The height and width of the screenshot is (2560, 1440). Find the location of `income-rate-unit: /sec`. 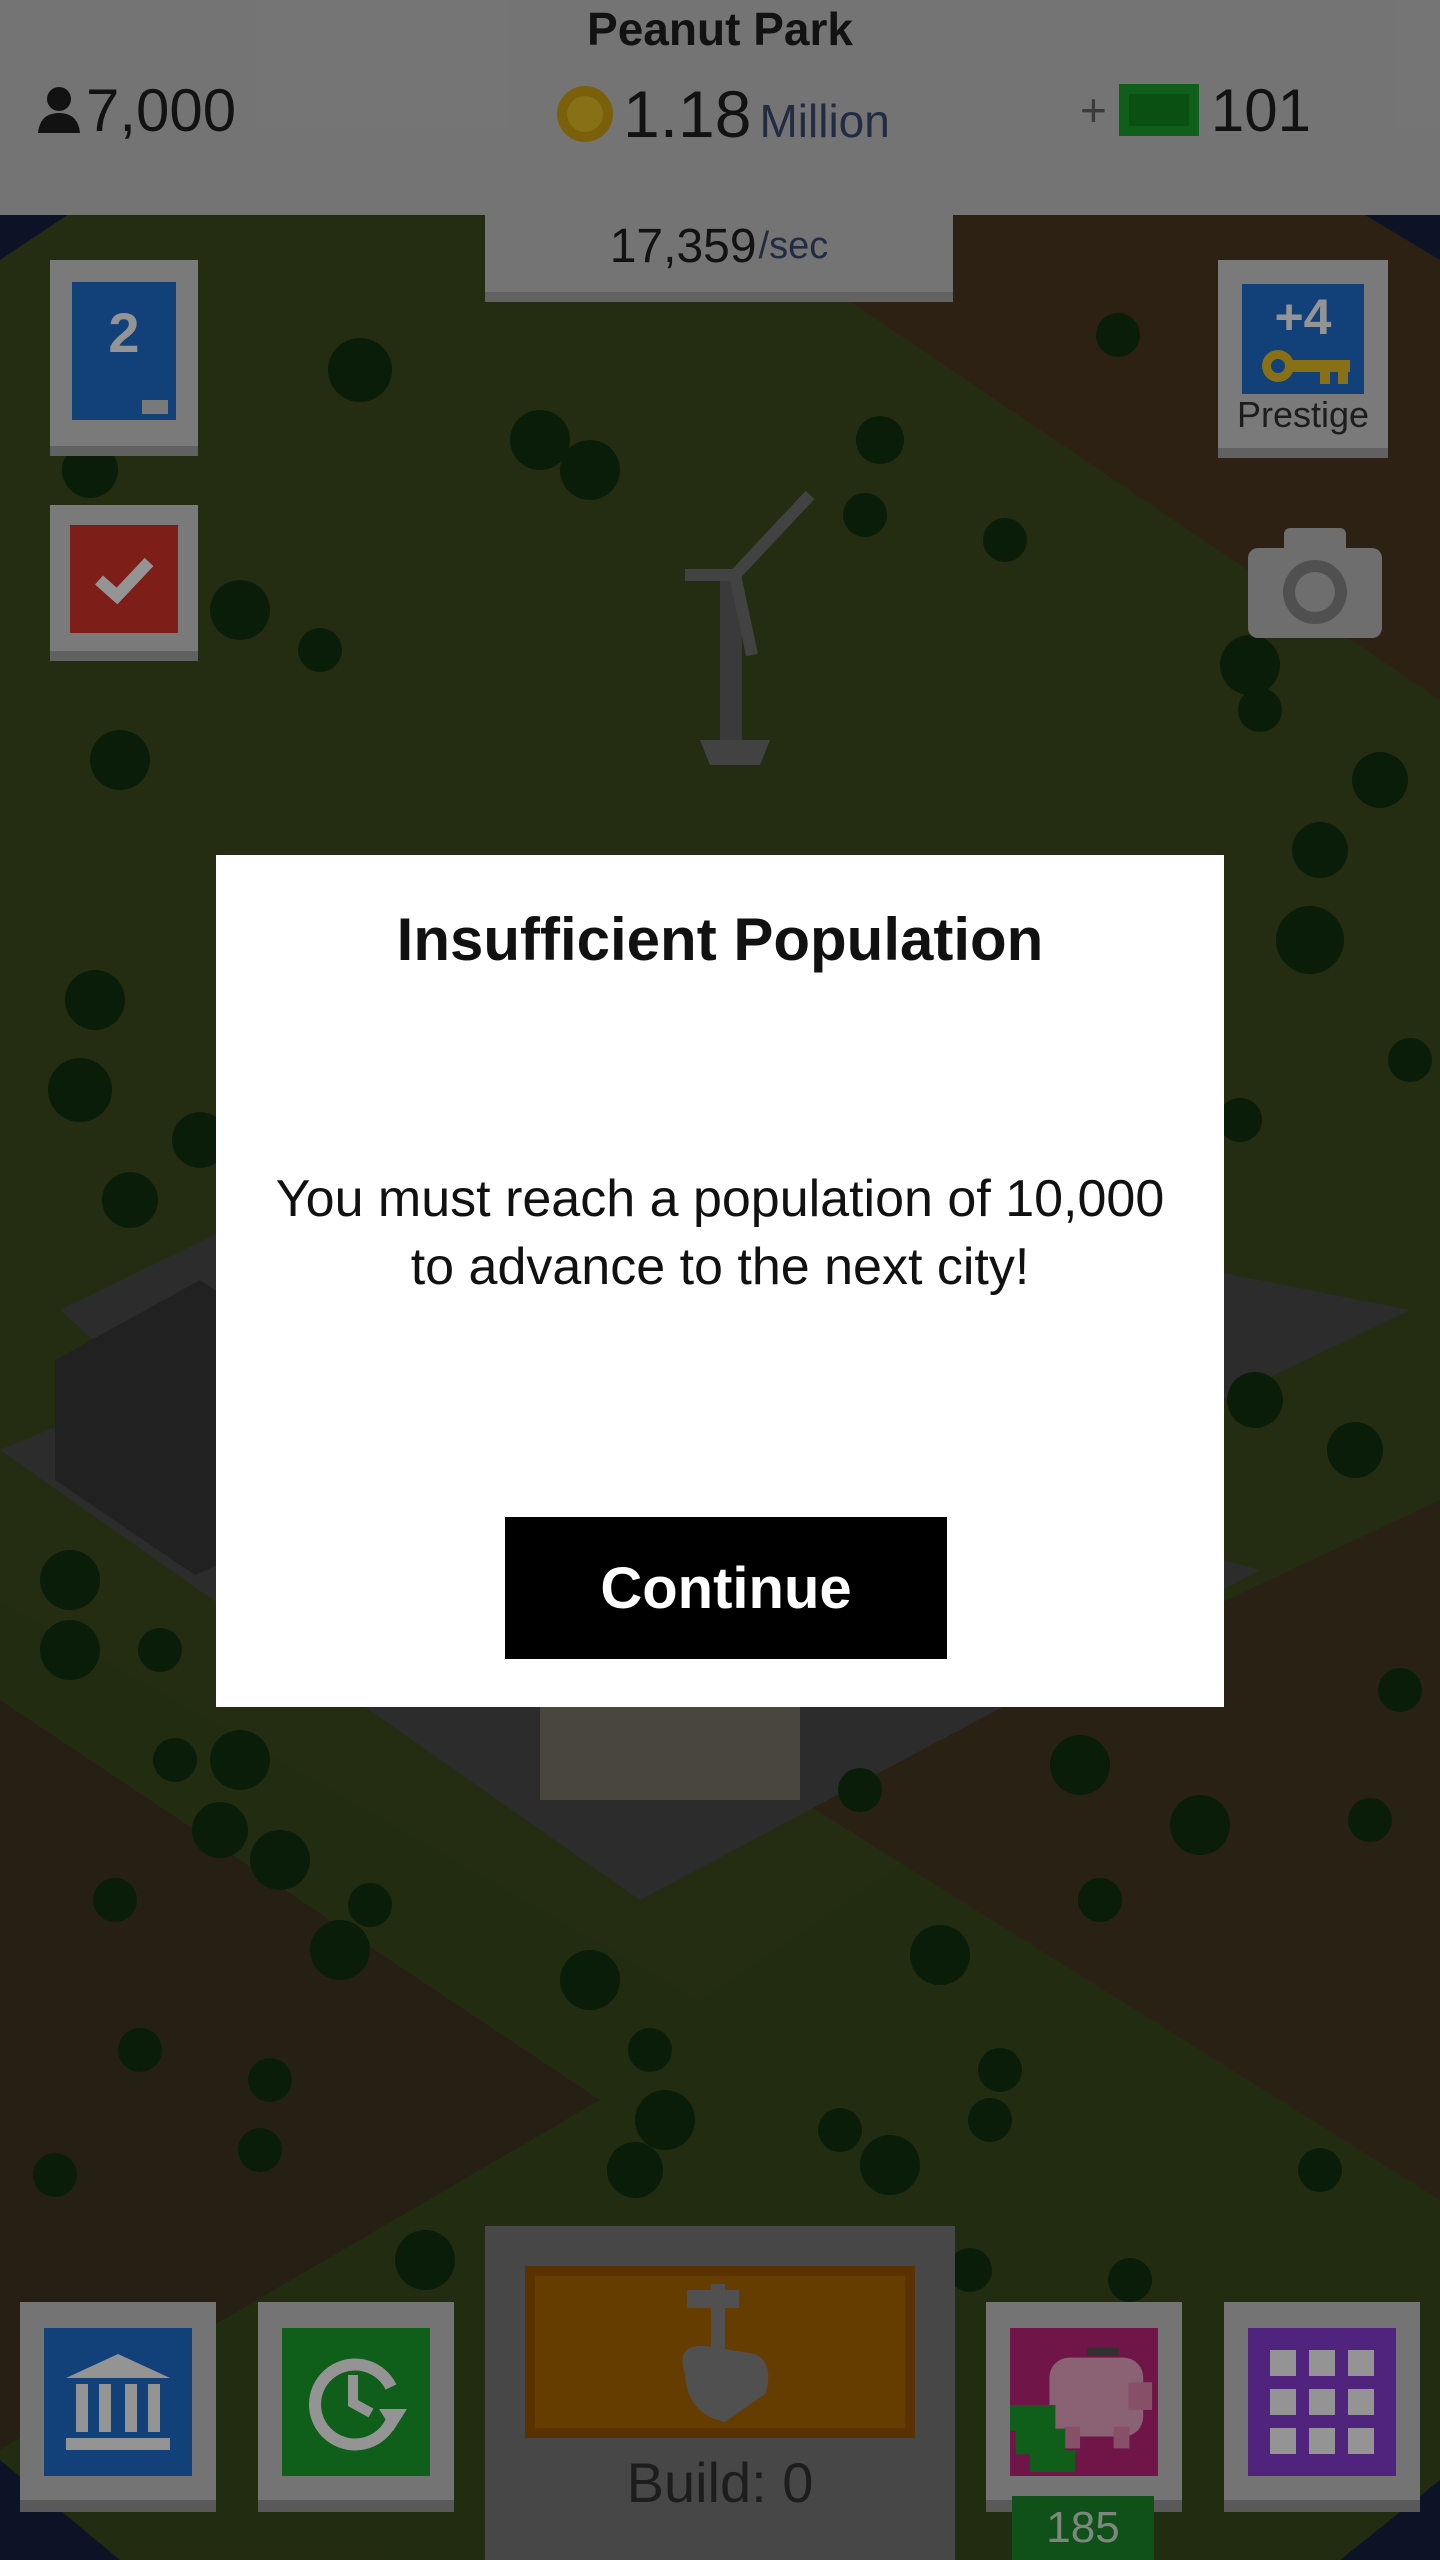

income-rate-unit: /sec is located at coordinates (793, 245).